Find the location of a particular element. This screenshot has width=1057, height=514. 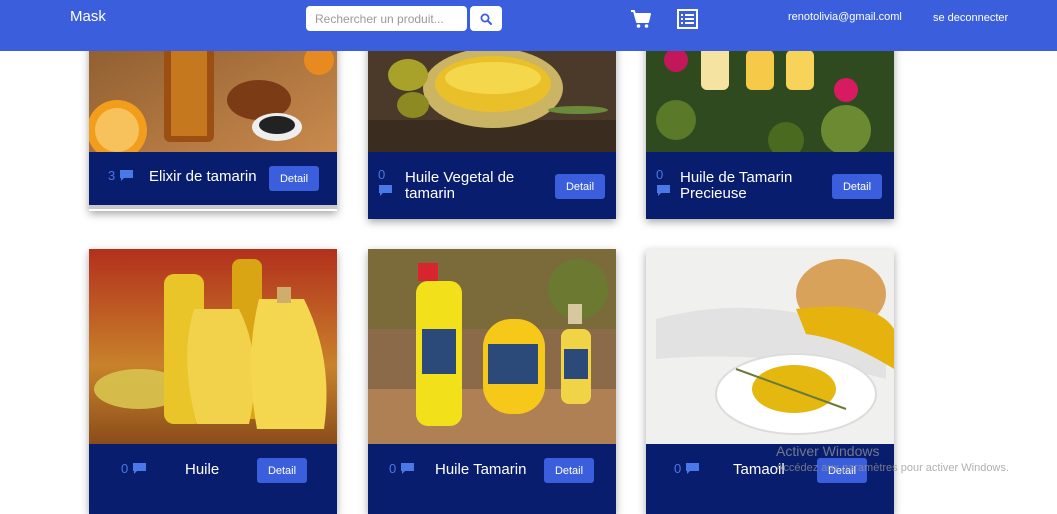

product-footer: 0 Huile de Tamarin Precieuse Detail is located at coordinates (770, 185).